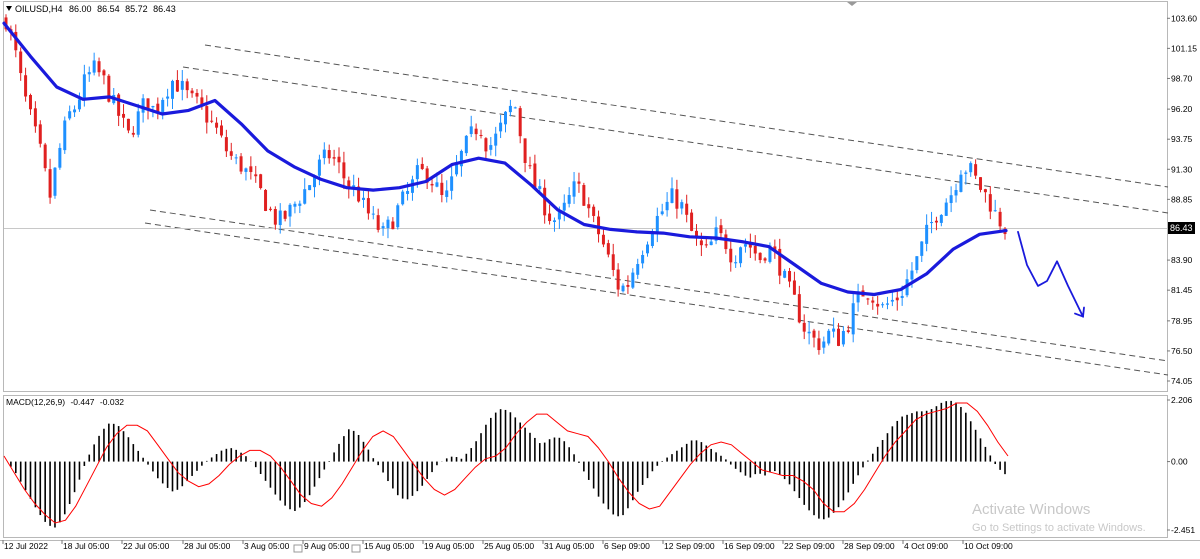 Image resolution: width=1200 pixels, height=559 pixels. What do you see at coordinates (146, 546) in the screenshot?
I see `time-tick-label: 22 Jul 05:00` at bounding box center [146, 546].